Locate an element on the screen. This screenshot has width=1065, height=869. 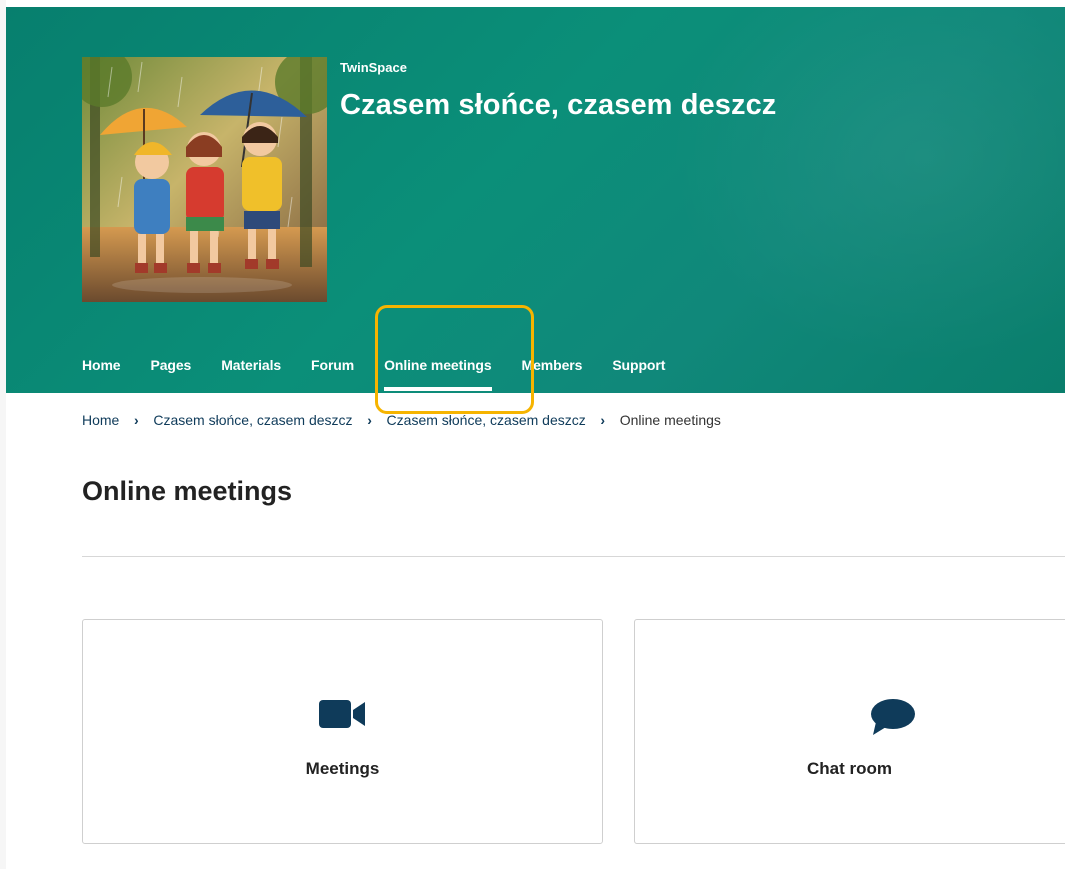
breadcrumb-project: Czasem słońce, czasem deszcz is located at coordinates (252, 420).